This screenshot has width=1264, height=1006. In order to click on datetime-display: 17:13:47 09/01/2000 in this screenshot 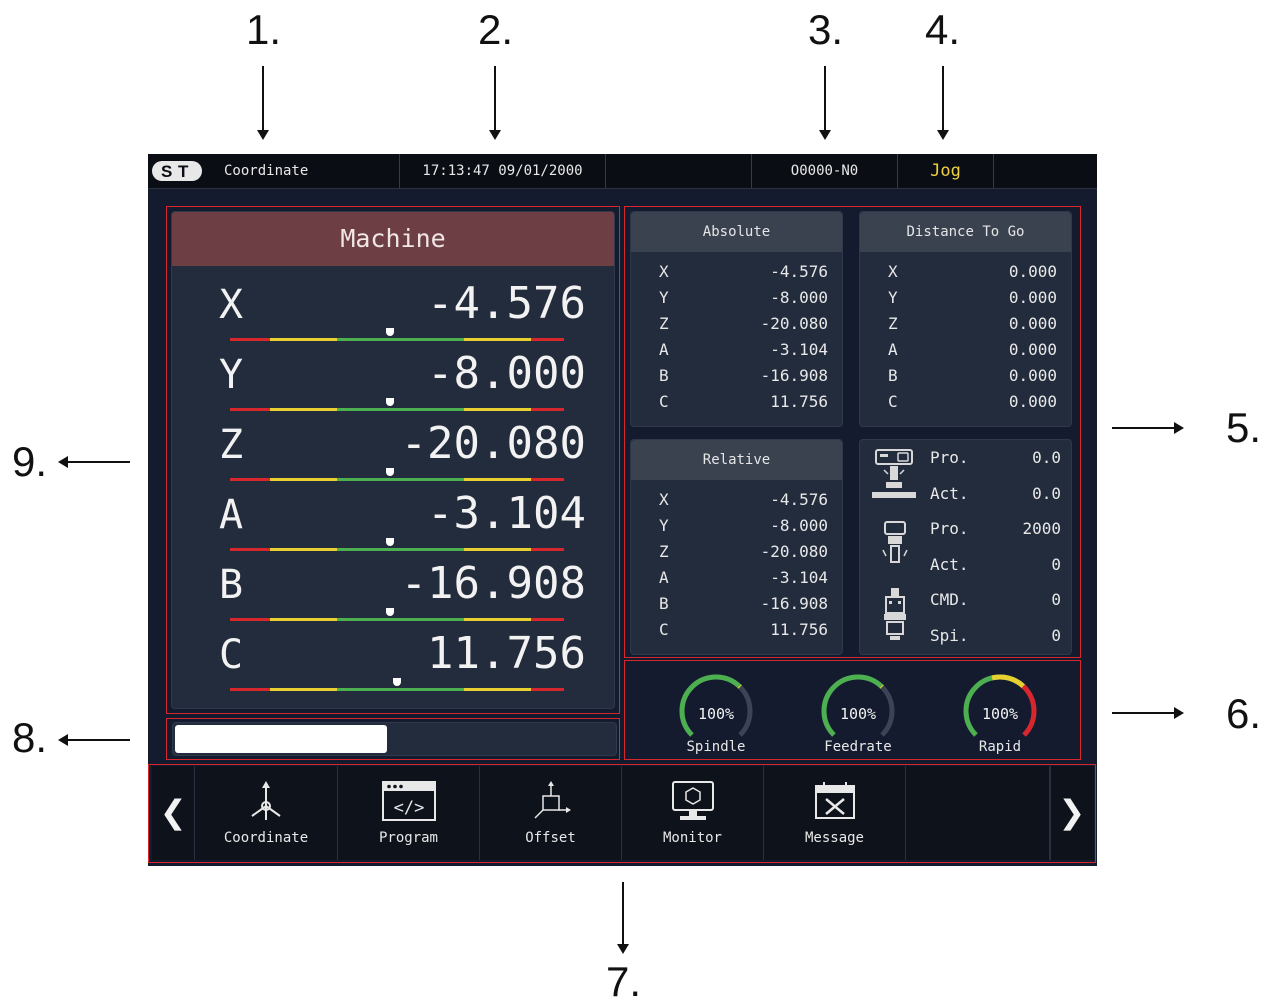, I will do `click(503, 171)`.